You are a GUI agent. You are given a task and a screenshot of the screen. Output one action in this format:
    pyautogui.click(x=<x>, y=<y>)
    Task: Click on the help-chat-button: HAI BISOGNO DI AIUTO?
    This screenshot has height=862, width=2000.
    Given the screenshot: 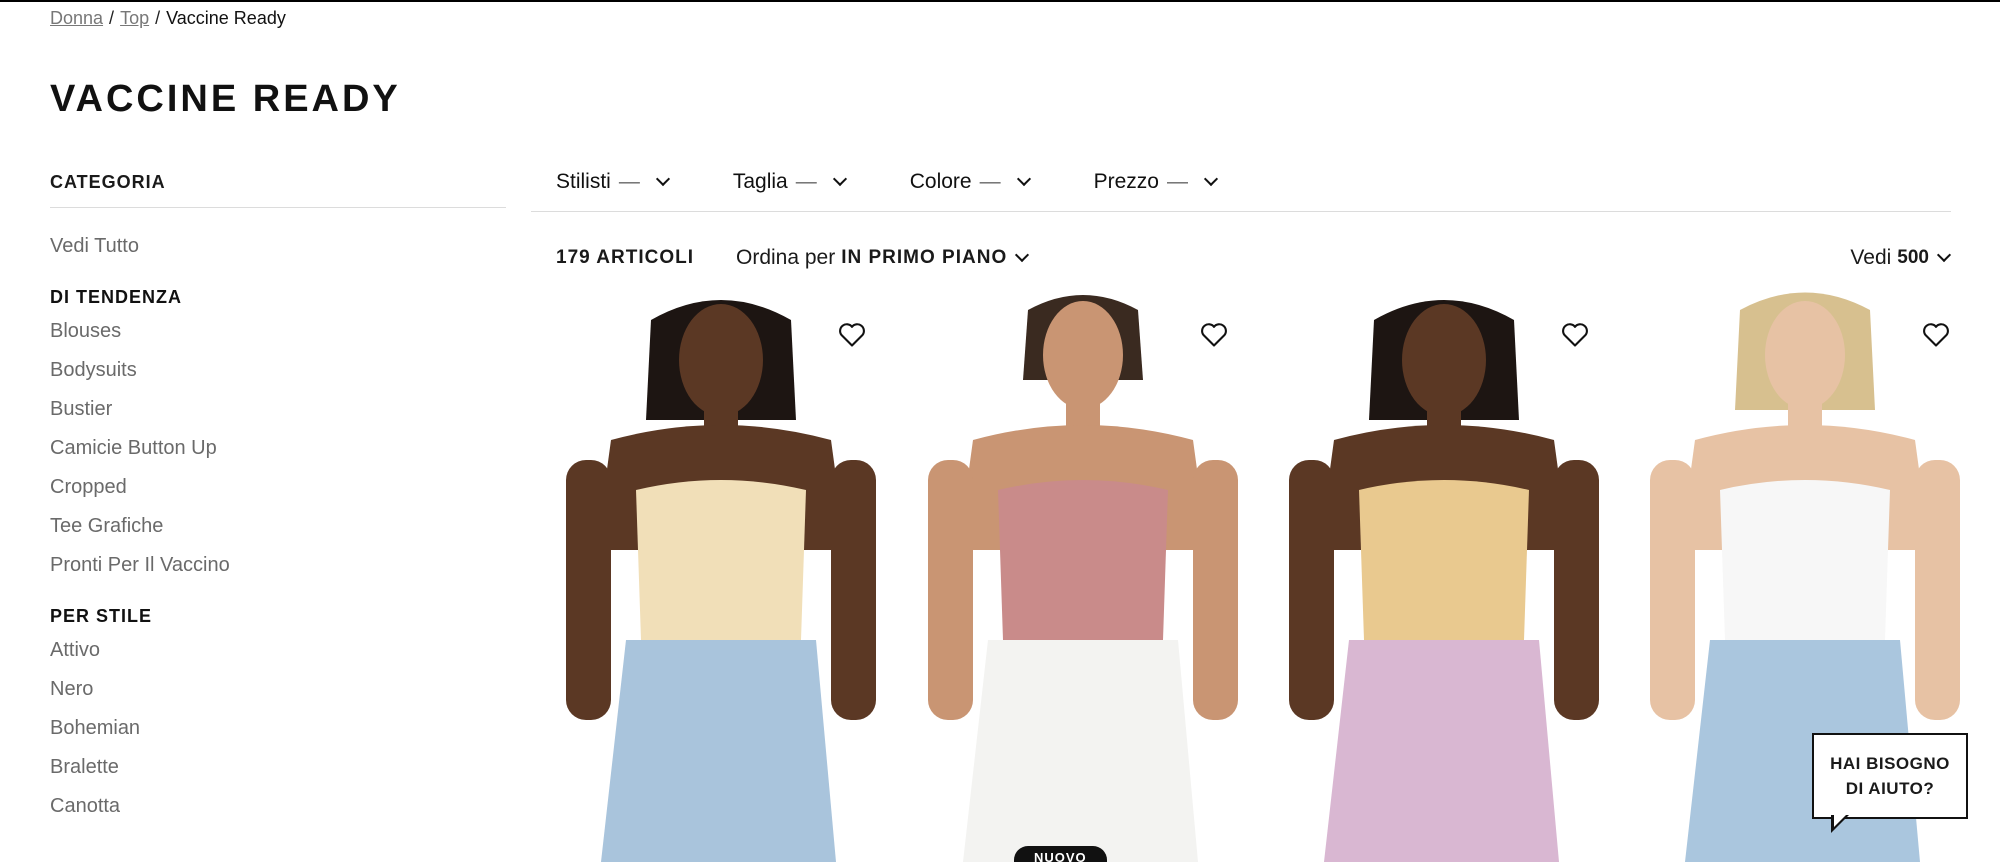 What is the action you would take?
    pyautogui.click(x=1890, y=776)
    